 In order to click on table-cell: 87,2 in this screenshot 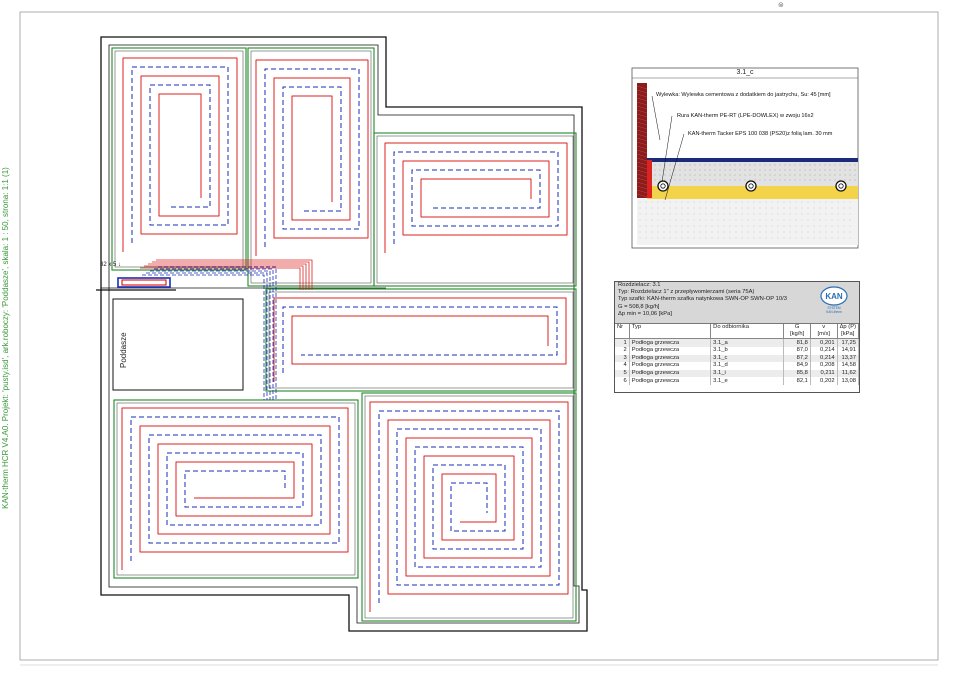, I will do `click(797, 358)`.